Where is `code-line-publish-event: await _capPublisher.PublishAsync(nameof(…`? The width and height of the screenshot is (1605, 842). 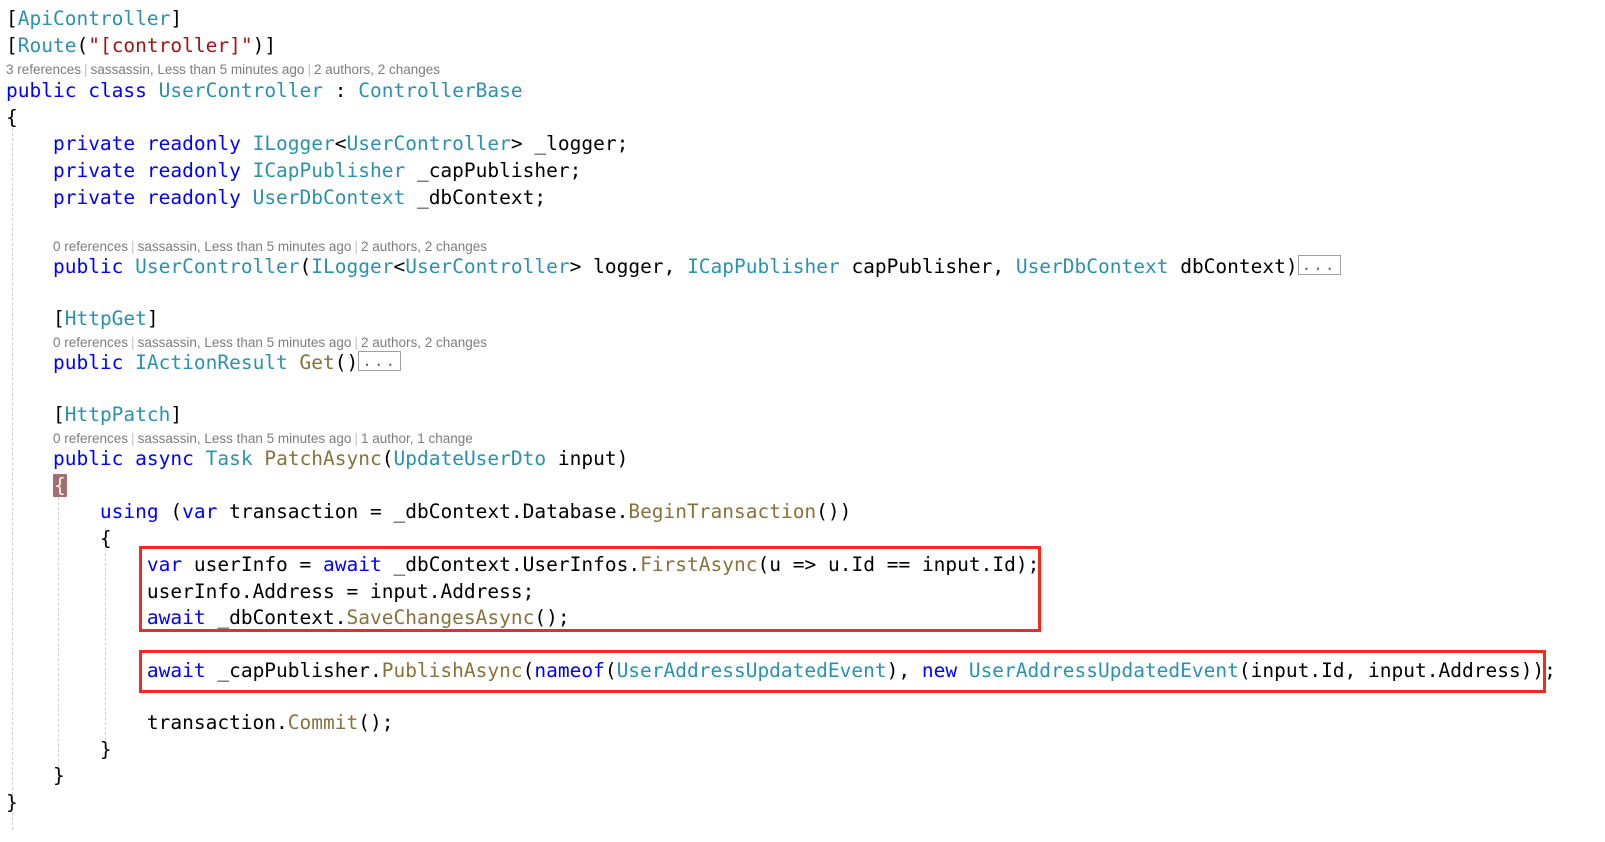
code-line-publish-event: await _capPublisher.PublishAsync(nameof(… is located at coordinates (781, 671).